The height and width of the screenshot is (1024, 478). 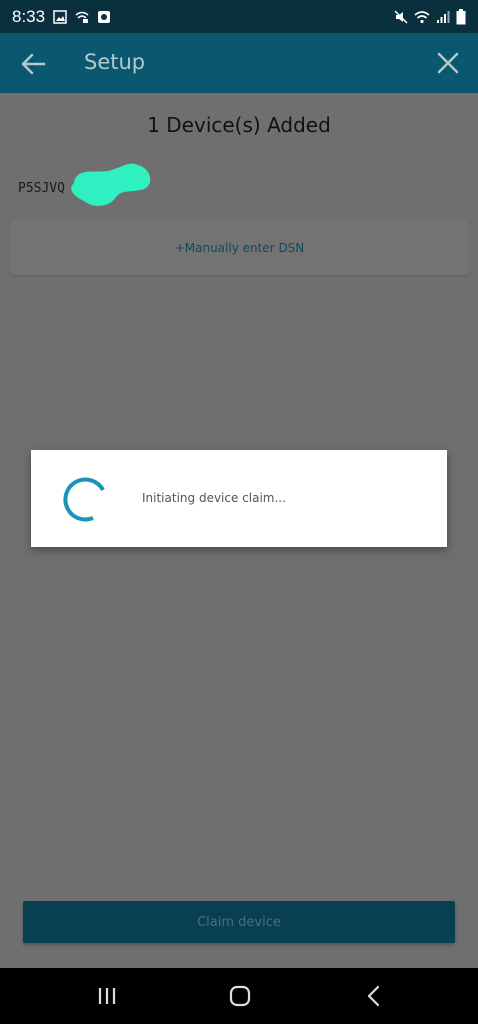 I want to click on battery-icon, so click(x=461, y=16).